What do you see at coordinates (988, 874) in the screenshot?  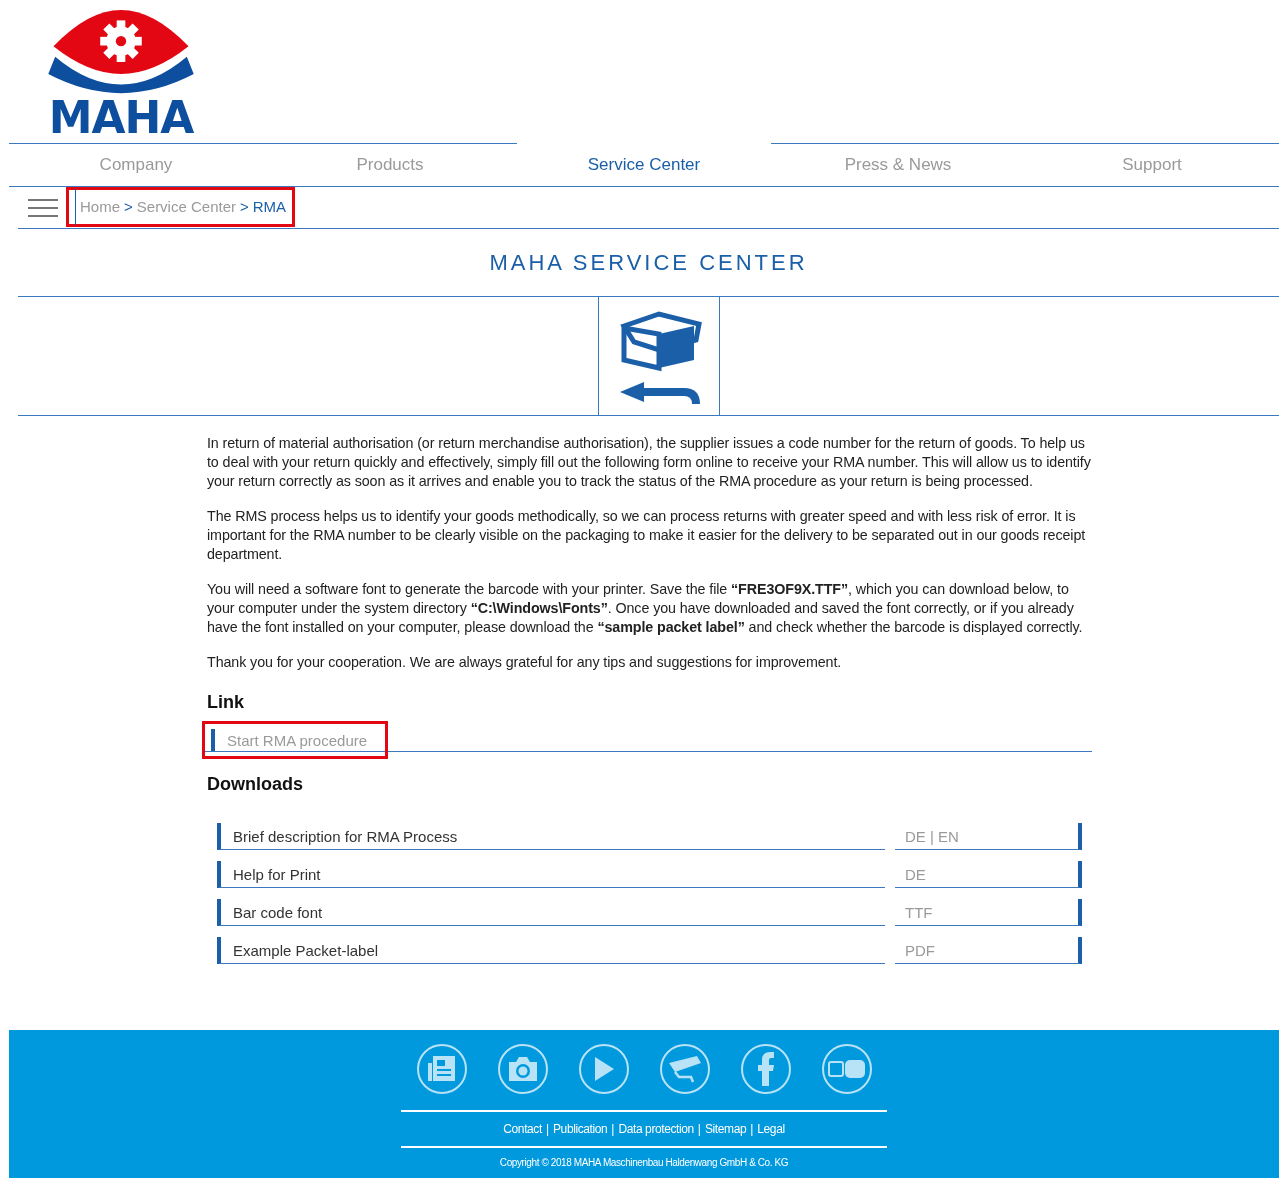 I see `format-link: DE` at bounding box center [988, 874].